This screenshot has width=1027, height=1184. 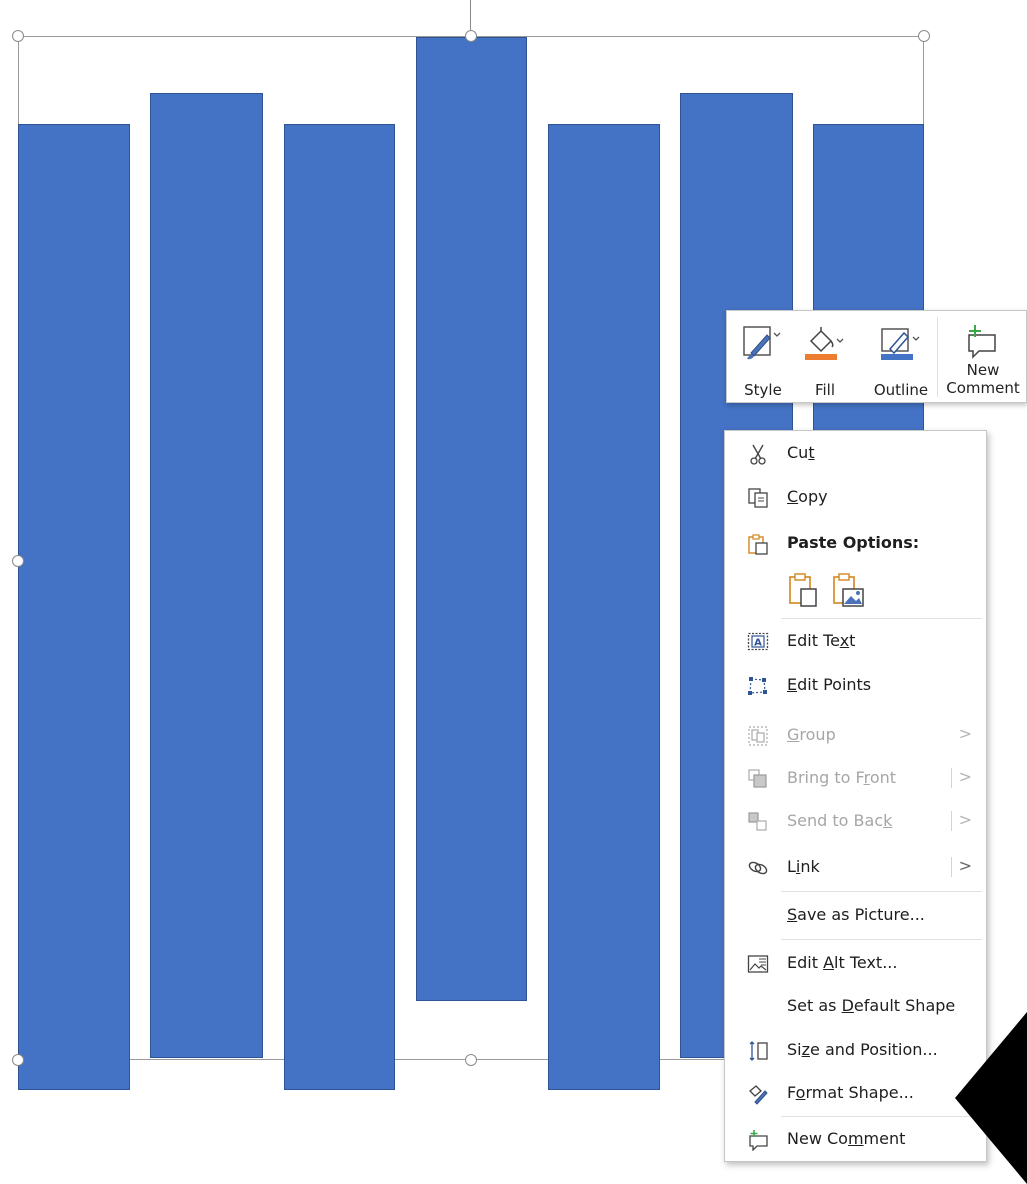 What do you see at coordinates (991, 1098) in the screenshot?
I see `pointer-triangle` at bounding box center [991, 1098].